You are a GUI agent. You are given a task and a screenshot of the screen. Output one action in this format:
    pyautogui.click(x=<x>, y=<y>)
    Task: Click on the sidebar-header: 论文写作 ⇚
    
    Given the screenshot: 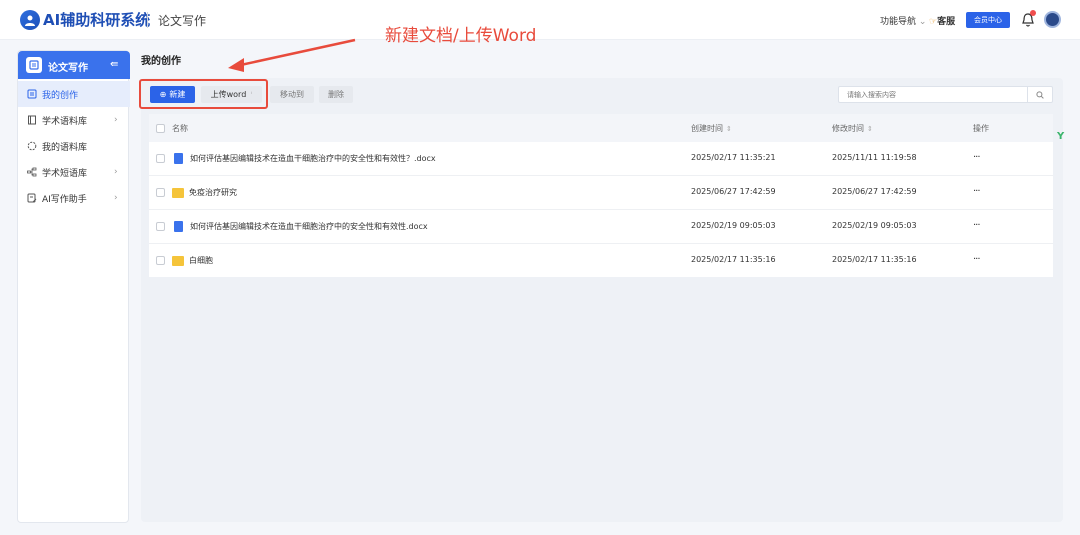 What is the action you would take?
    pyautogui.click(x=74, y=65)
    